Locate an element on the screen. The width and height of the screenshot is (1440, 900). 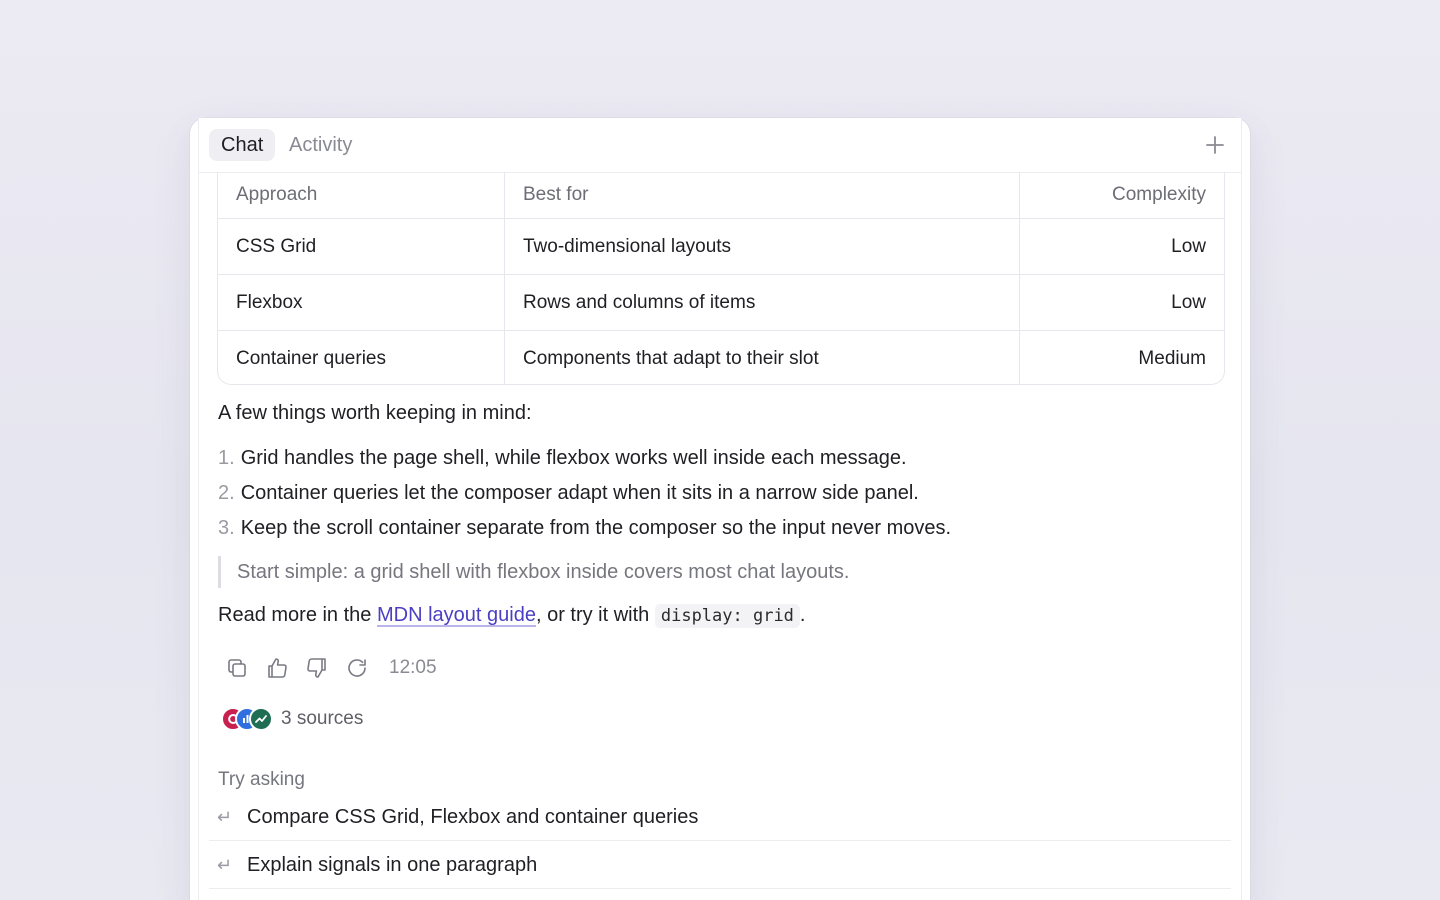
table-row: Flexbox Rows and columns of items Low is located at coordinates (721, 302).